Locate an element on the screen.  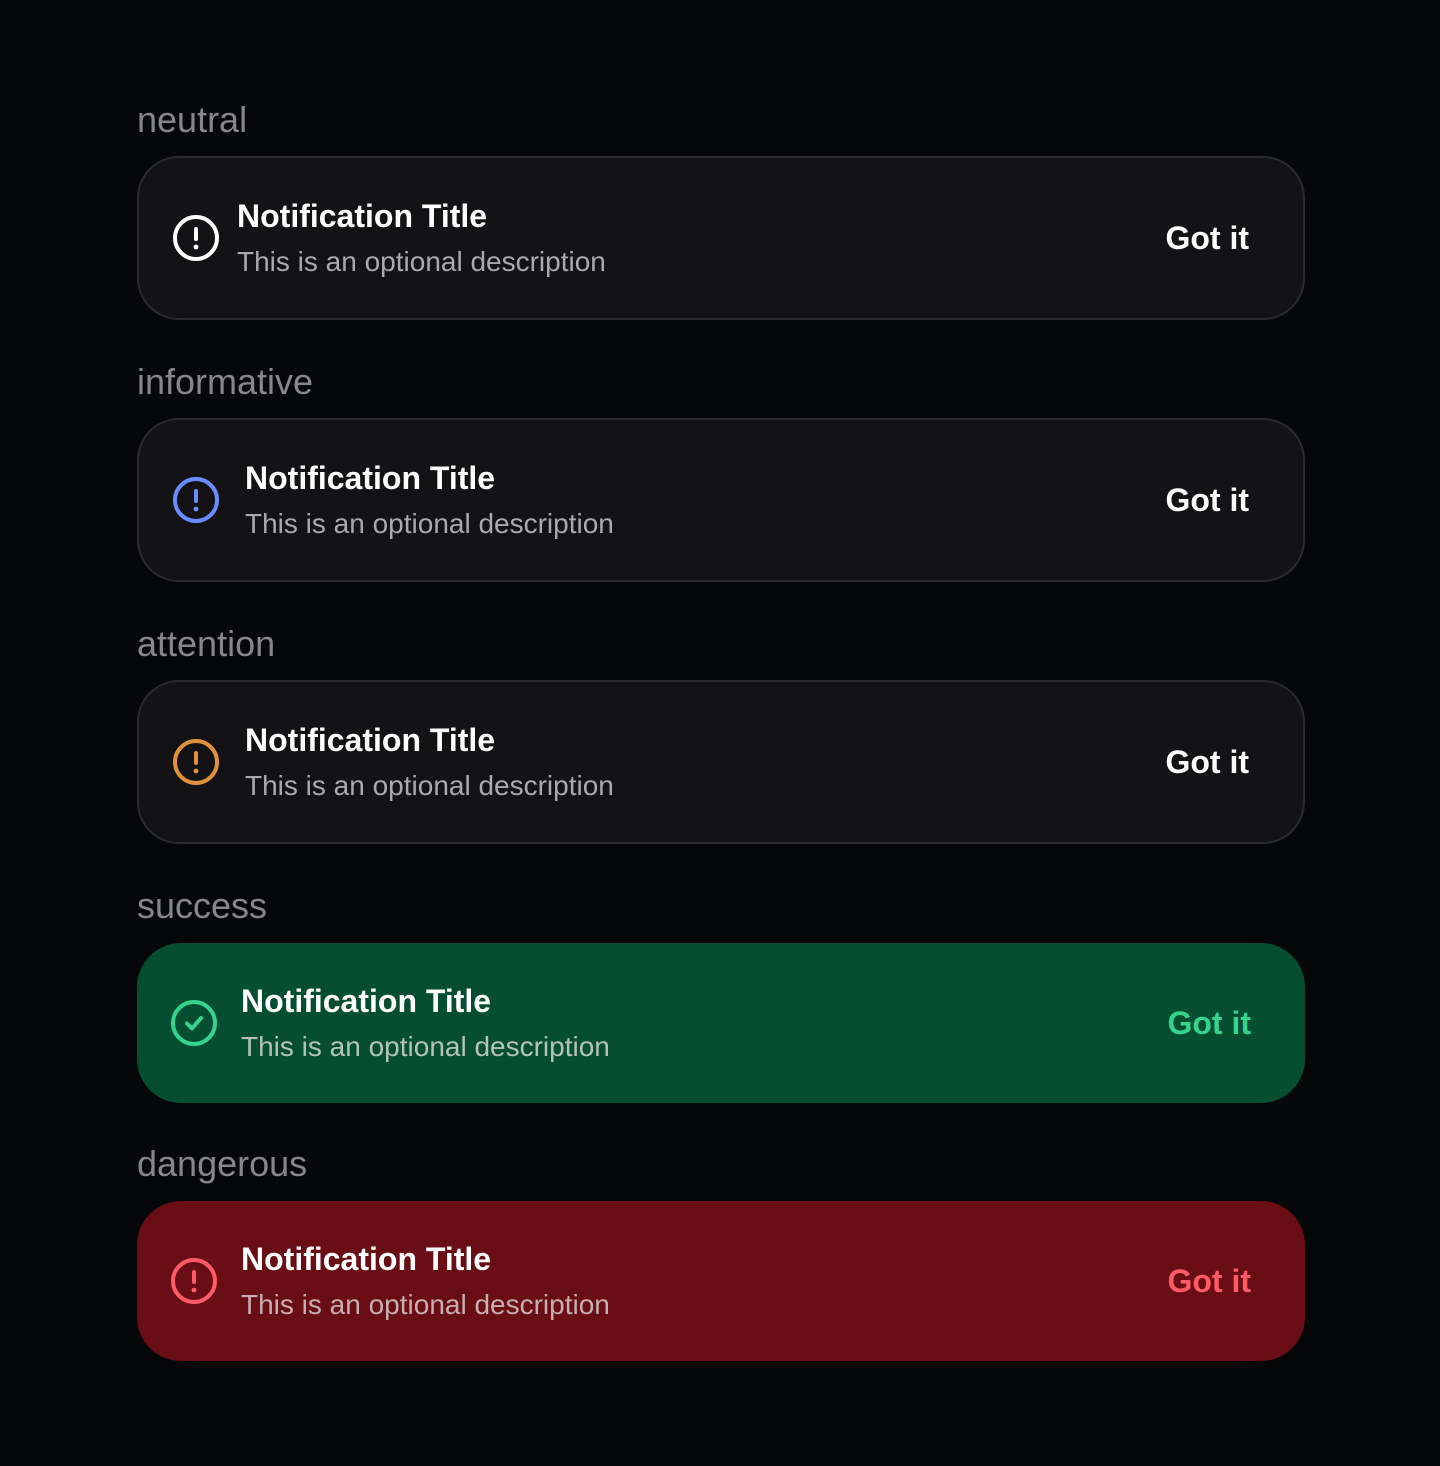
variant-label-success: success is located at coordinates (202, 905).